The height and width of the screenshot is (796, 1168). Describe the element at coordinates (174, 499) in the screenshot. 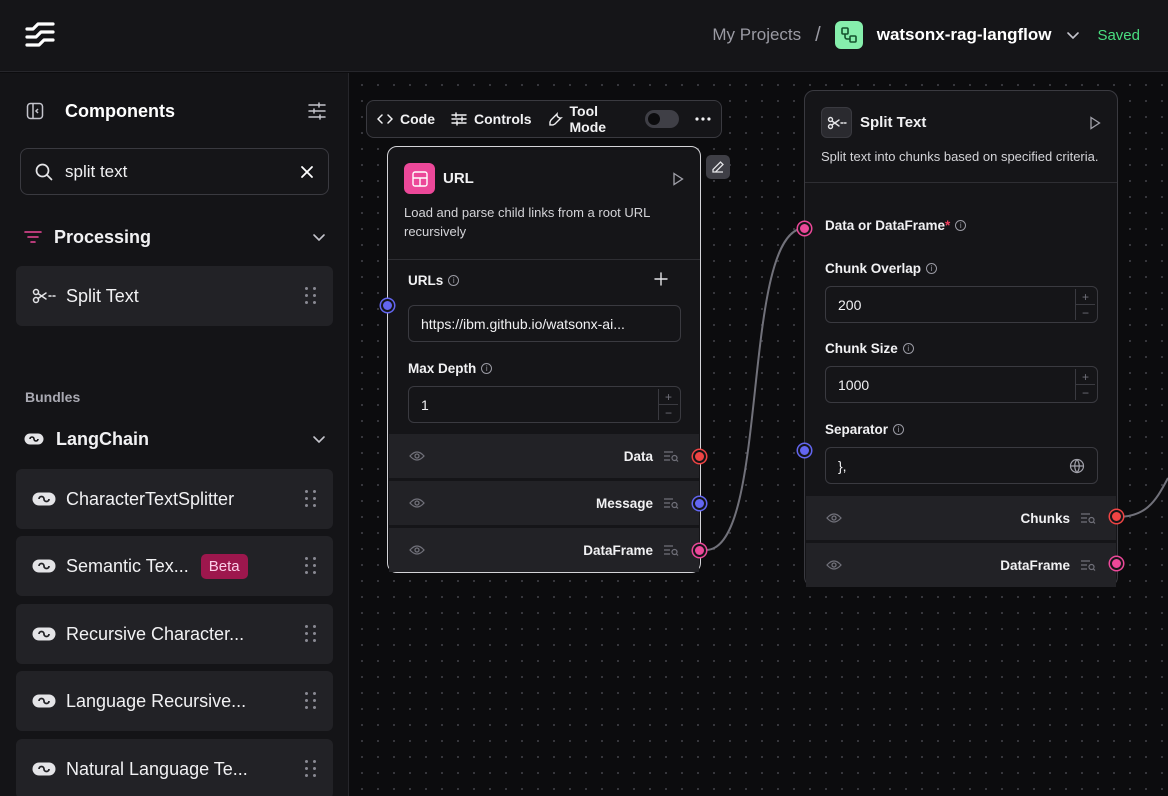

I see `component-character-text-splitter: CharacterTextSplitter` at that location.